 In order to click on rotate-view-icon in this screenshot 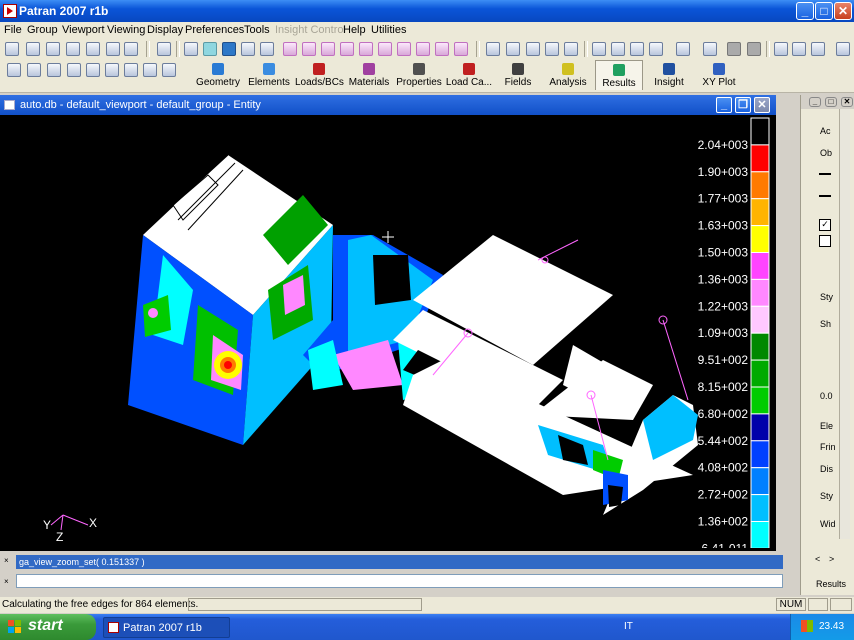, I will do `click(12, 49)`.